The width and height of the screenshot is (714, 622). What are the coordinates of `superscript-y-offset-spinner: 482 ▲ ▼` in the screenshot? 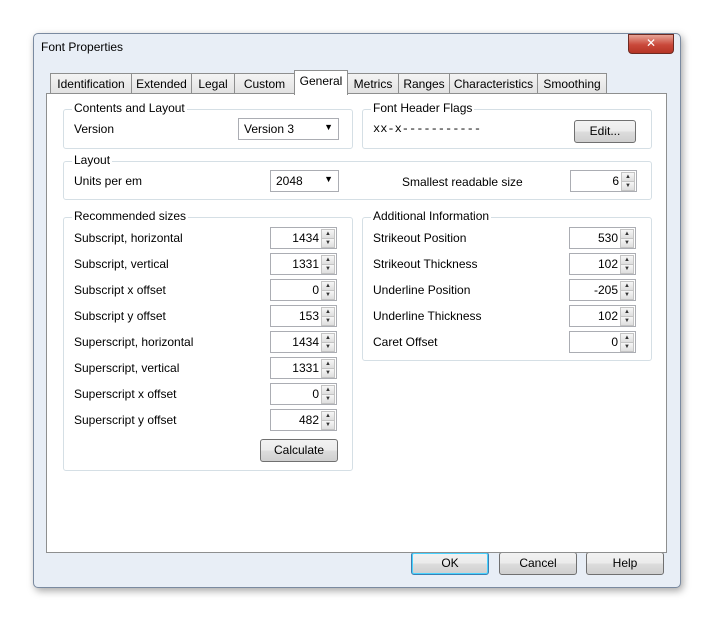 It's located at (303, 420).